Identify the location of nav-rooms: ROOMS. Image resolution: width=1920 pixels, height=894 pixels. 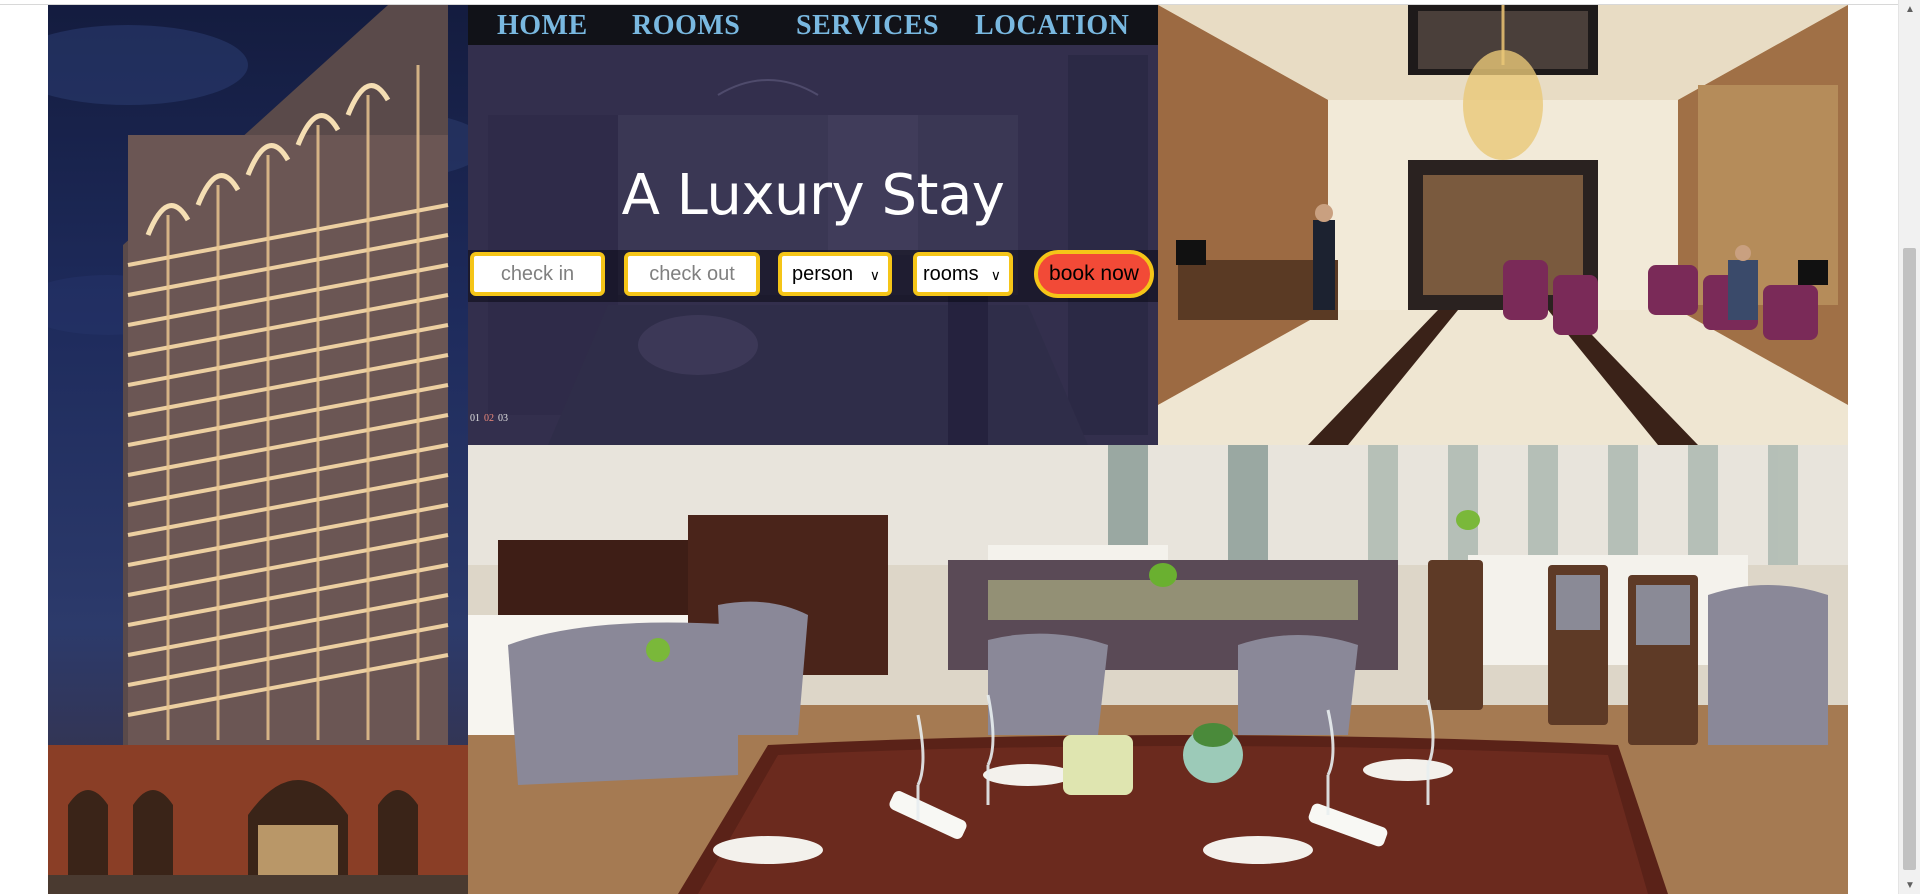
(686, 26).